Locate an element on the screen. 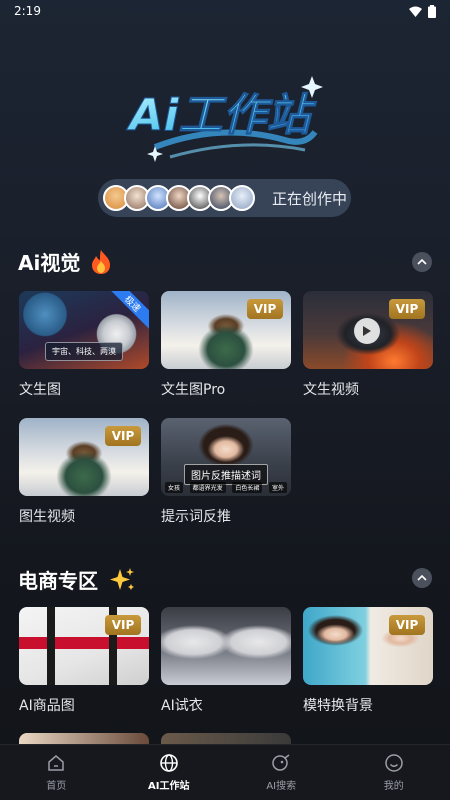  tab-ai-search: AI搜索 is located at coordinates (281, 772).